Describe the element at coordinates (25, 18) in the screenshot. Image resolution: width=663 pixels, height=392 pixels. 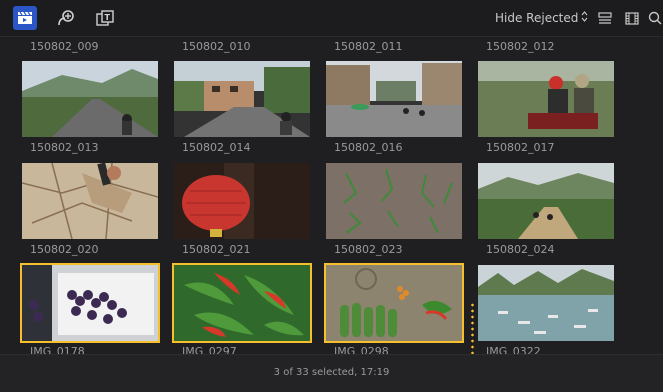
I see `clapper-icon` at that location.